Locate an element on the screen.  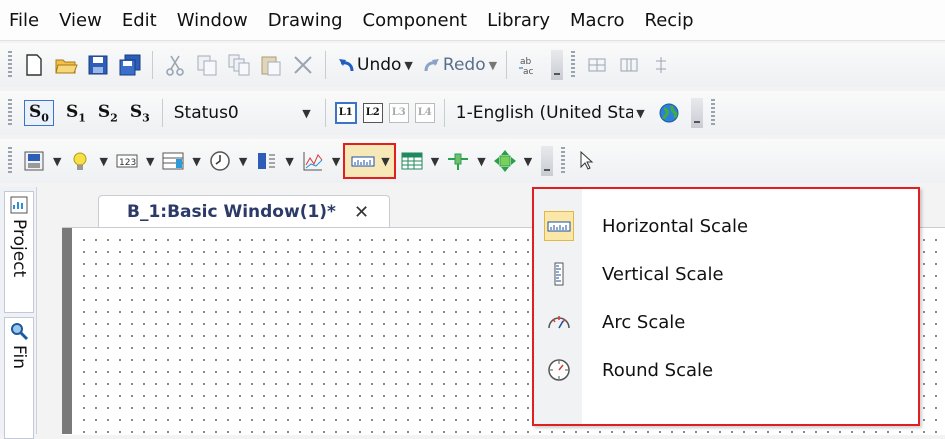
svg-text: ab is located at coordinates (526, 62).